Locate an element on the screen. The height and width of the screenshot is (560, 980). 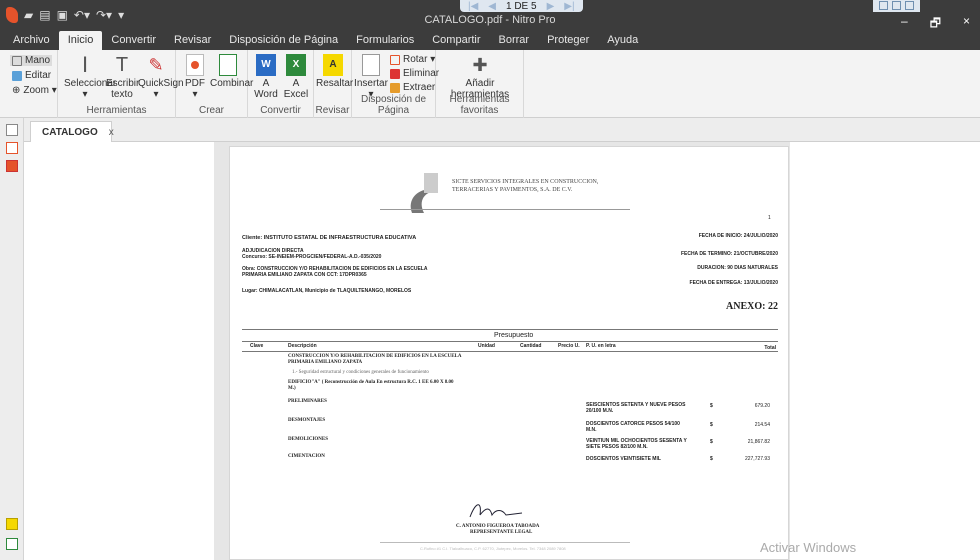
tab-revisar: Revisar is located at coordinates (192, 40).